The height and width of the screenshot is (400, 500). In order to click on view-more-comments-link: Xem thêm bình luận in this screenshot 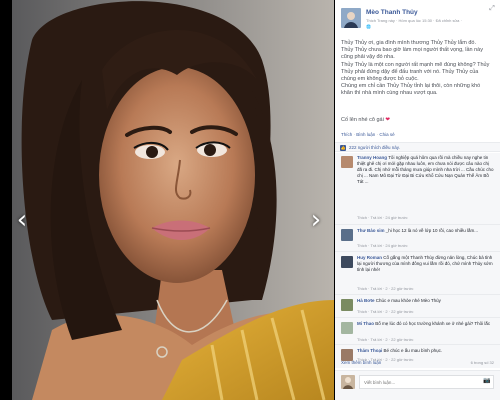, I will do `click(361, 362)`.